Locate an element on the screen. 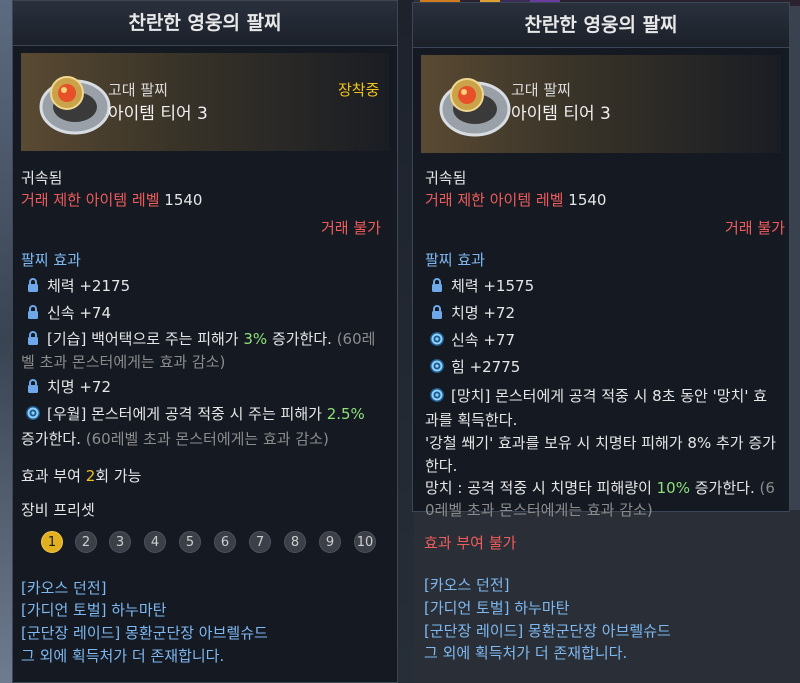 This screenshot has height=683, width=800. preset-button-4: 4 is located at coordinates (155, 542).